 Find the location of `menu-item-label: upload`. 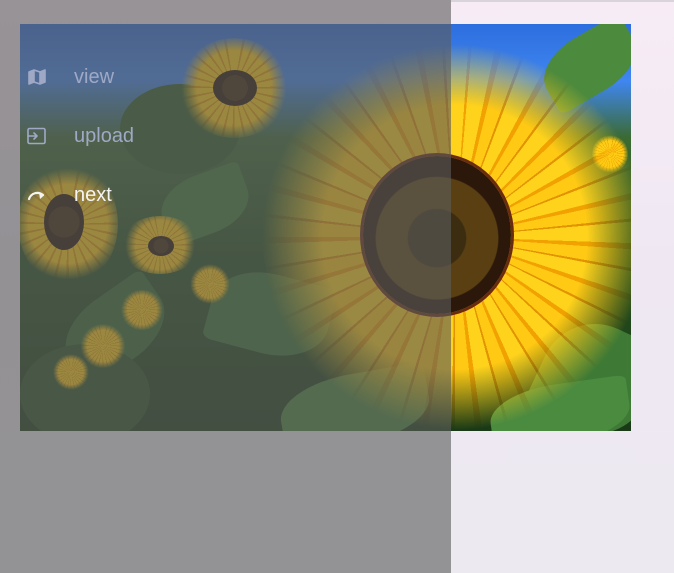

menu-item-label: upload is located at coordinates (104, 136).